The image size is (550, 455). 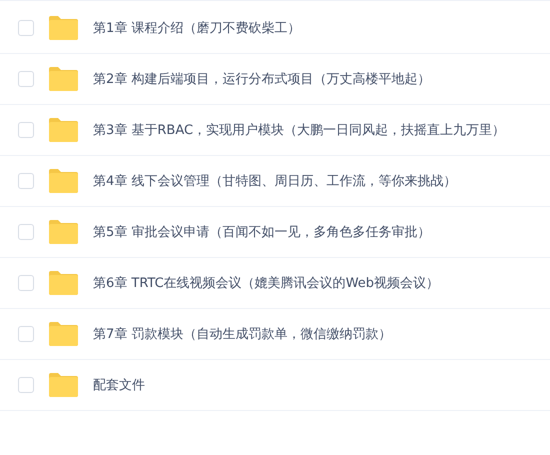 What do you see at coordinates (261, 79) in the screenshot?
I see `folder-name: 第2章 构建后端项目，运行分布式项目（万丈高楼平地起）` at bounding box center [261, 79].